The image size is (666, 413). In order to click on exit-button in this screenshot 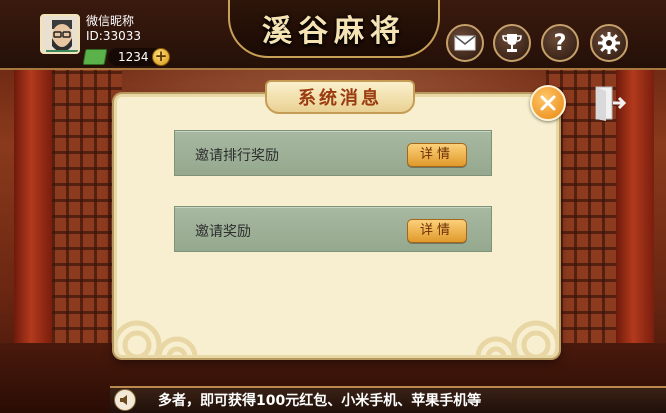, I will do `click(610, 103)`.